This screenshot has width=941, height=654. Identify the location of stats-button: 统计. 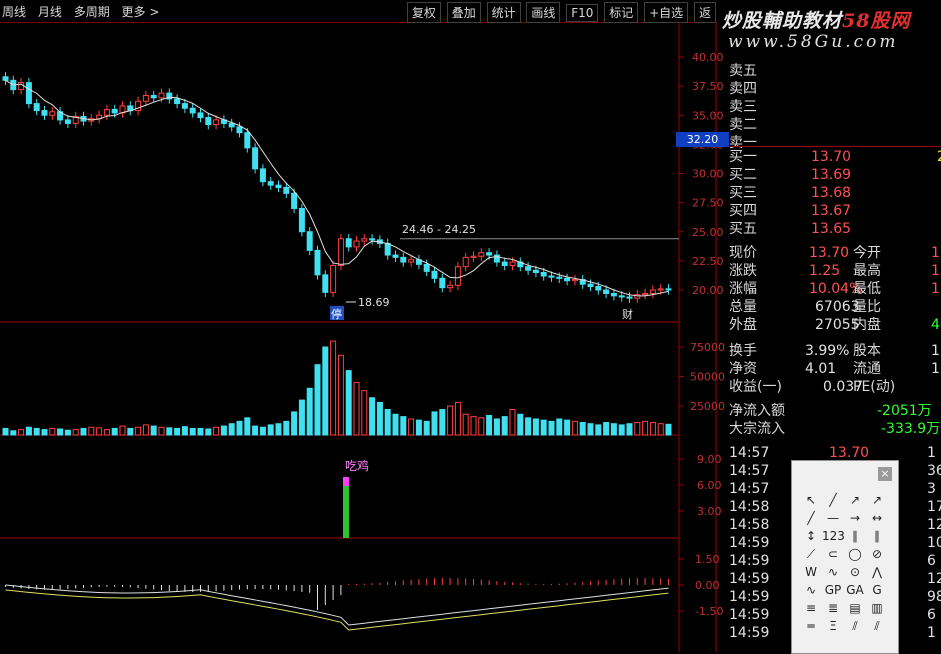
(503, 12).